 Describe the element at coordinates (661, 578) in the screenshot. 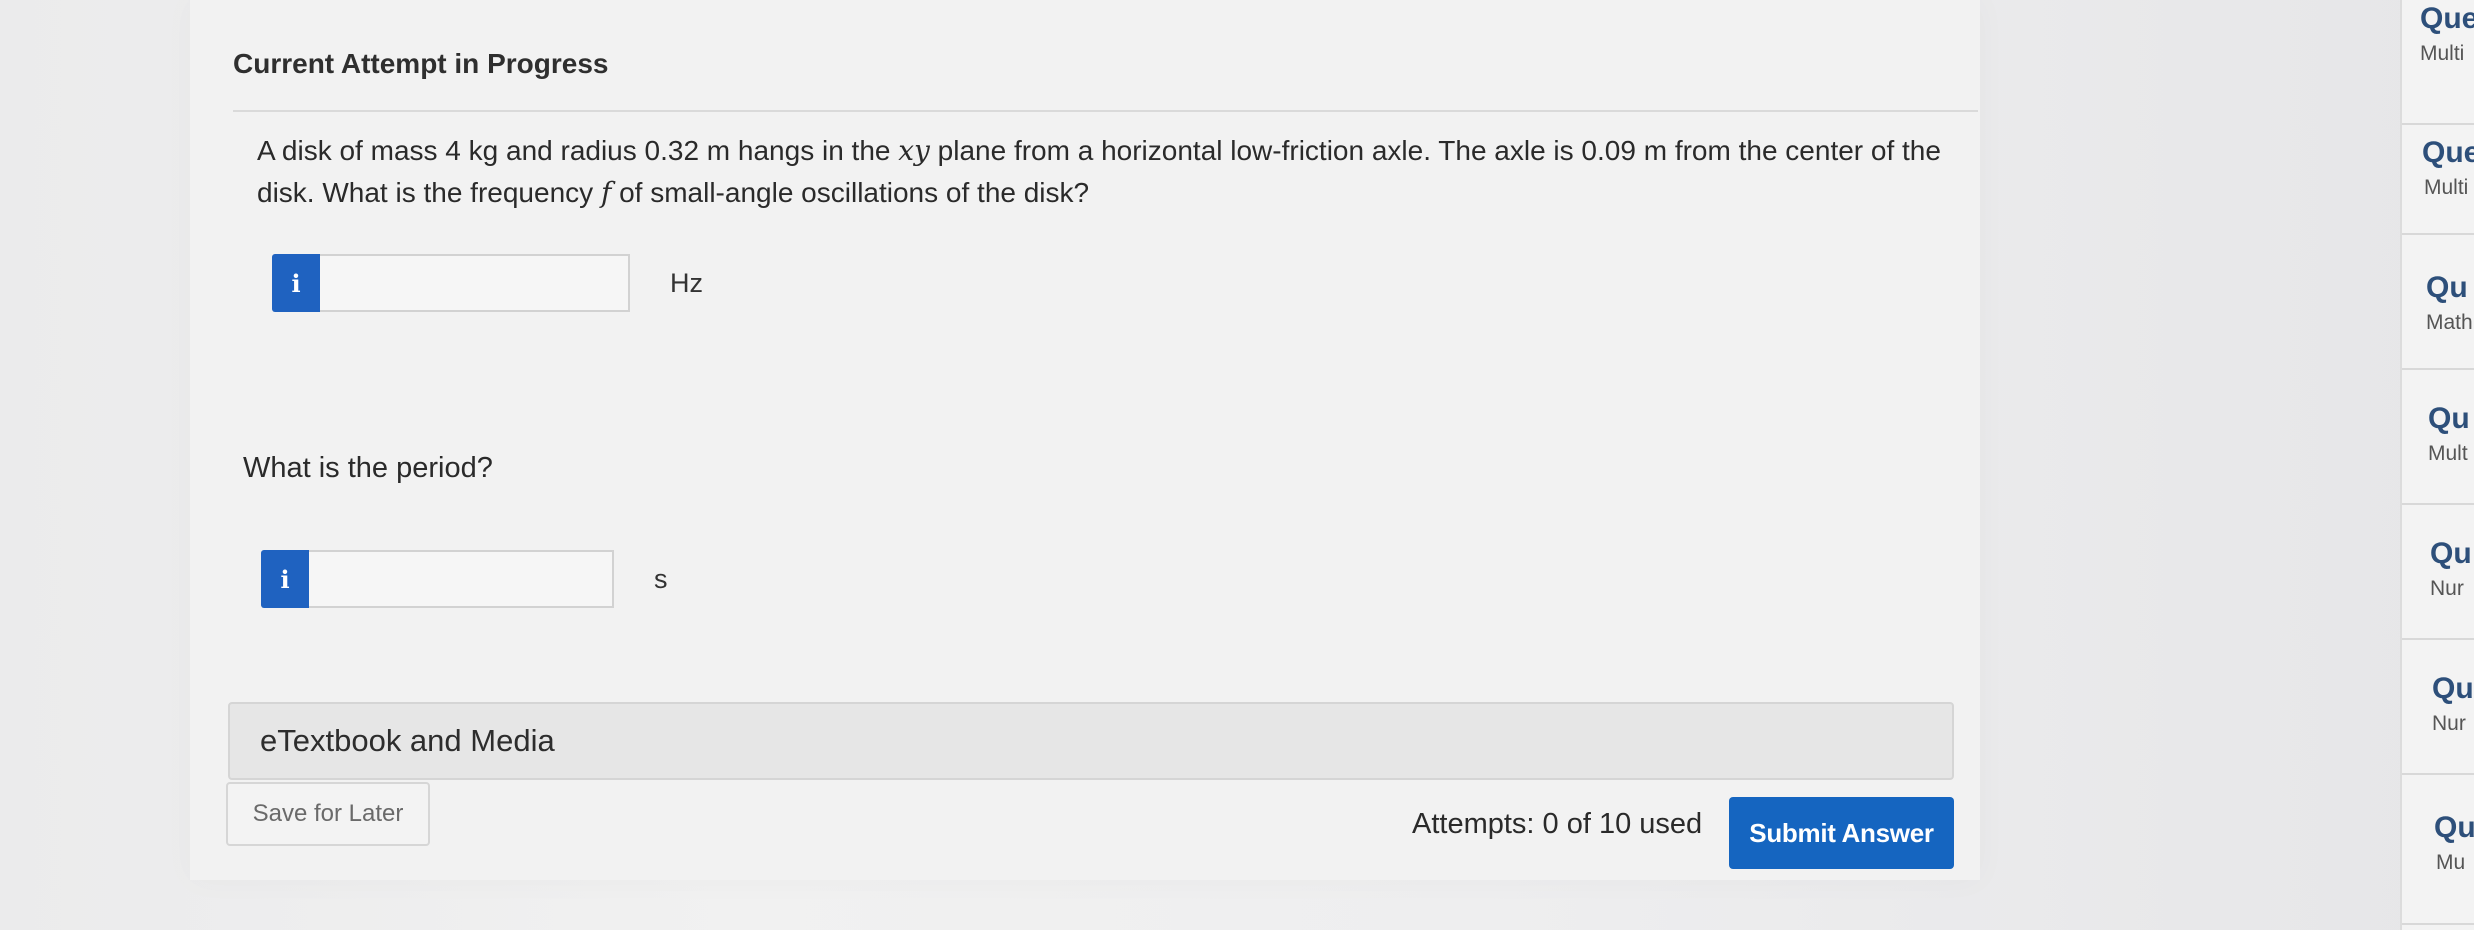

I see `period-unit-label: s` at that location.